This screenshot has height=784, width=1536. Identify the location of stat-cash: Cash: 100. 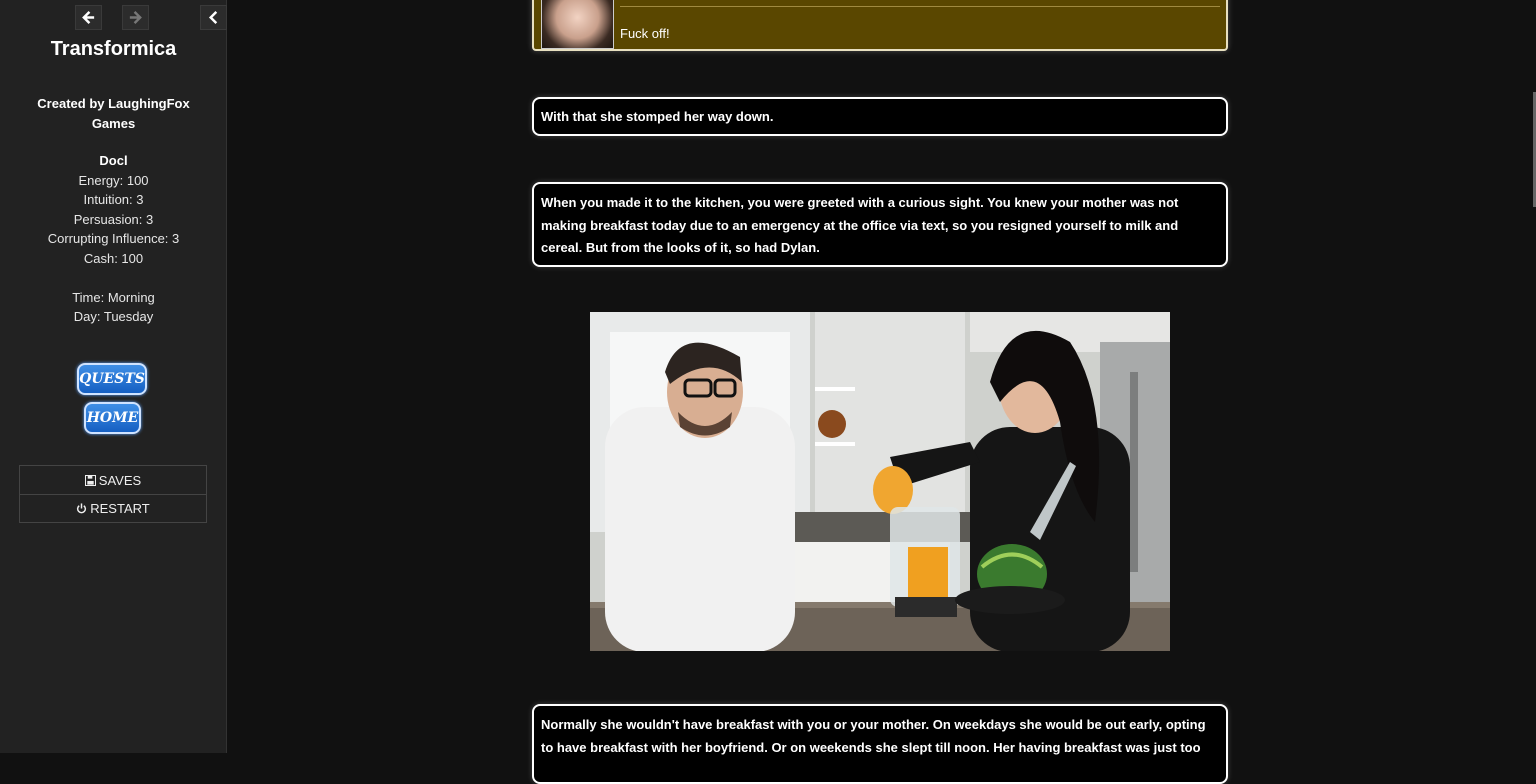
(113, 258).